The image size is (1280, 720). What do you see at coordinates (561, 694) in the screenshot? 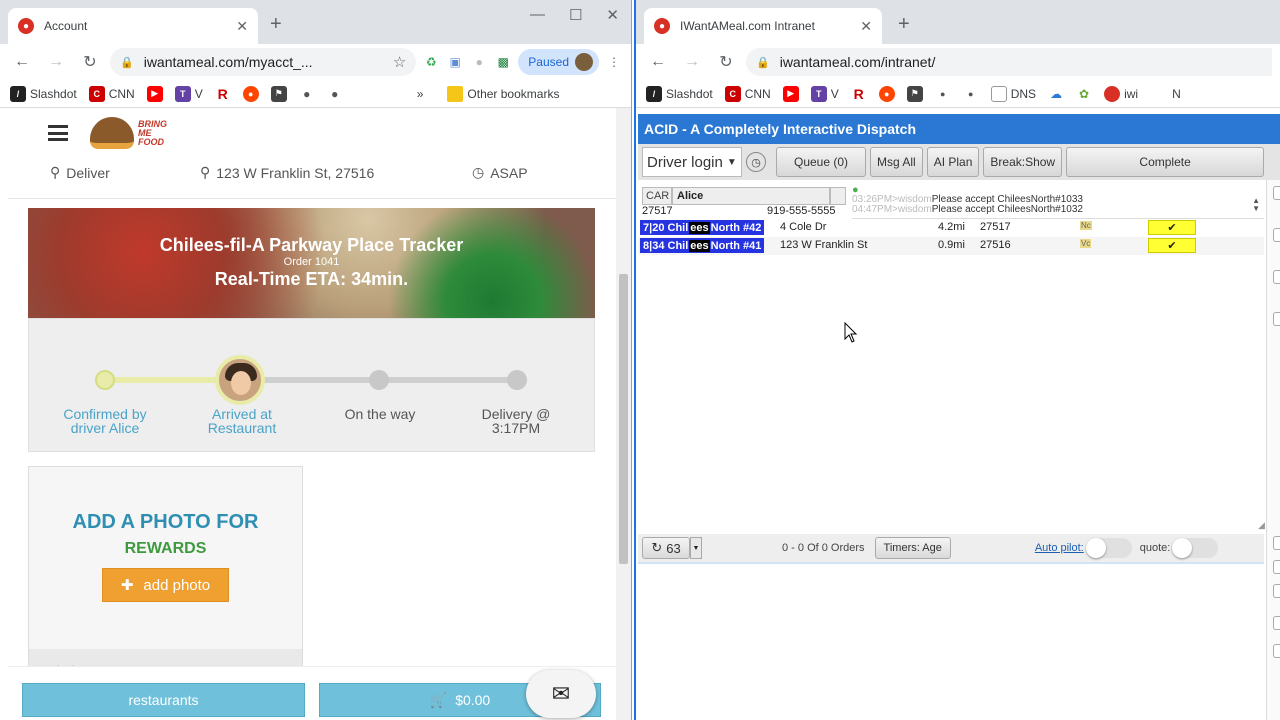
I see `mail-envelope-icon: ✉` at bounding box center [561, 694].